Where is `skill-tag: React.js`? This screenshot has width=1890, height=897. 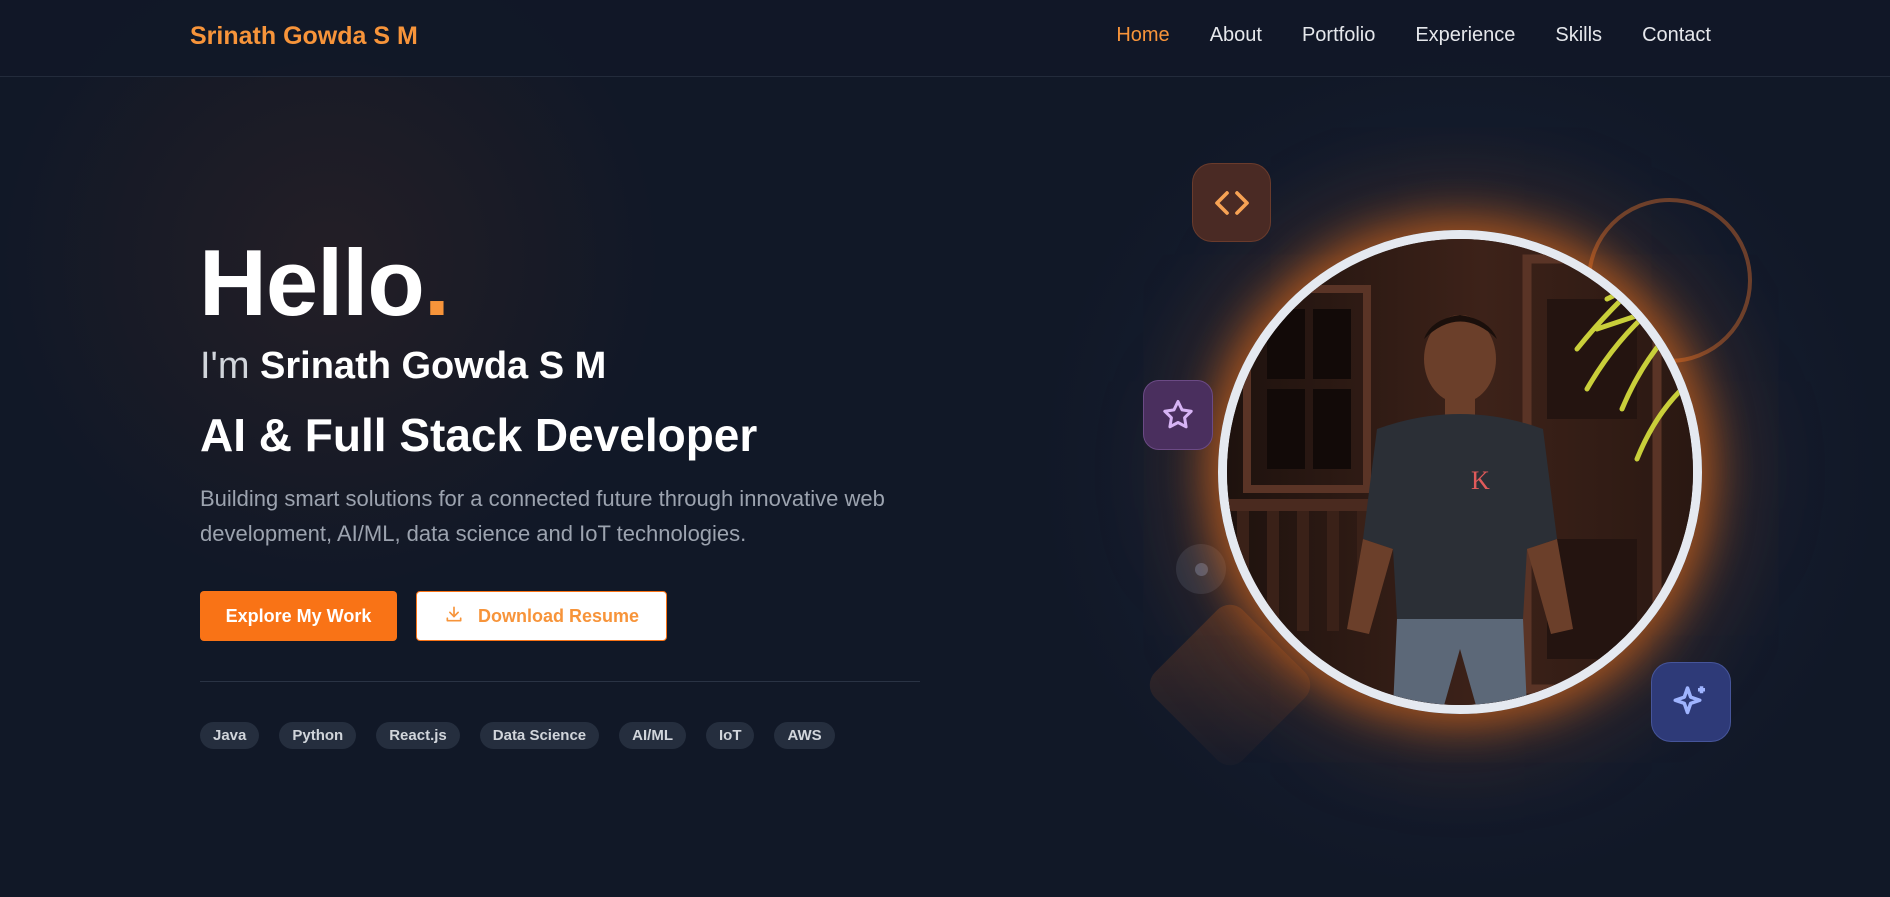
skill-tag: React.js is located at coordinates (418, 735).